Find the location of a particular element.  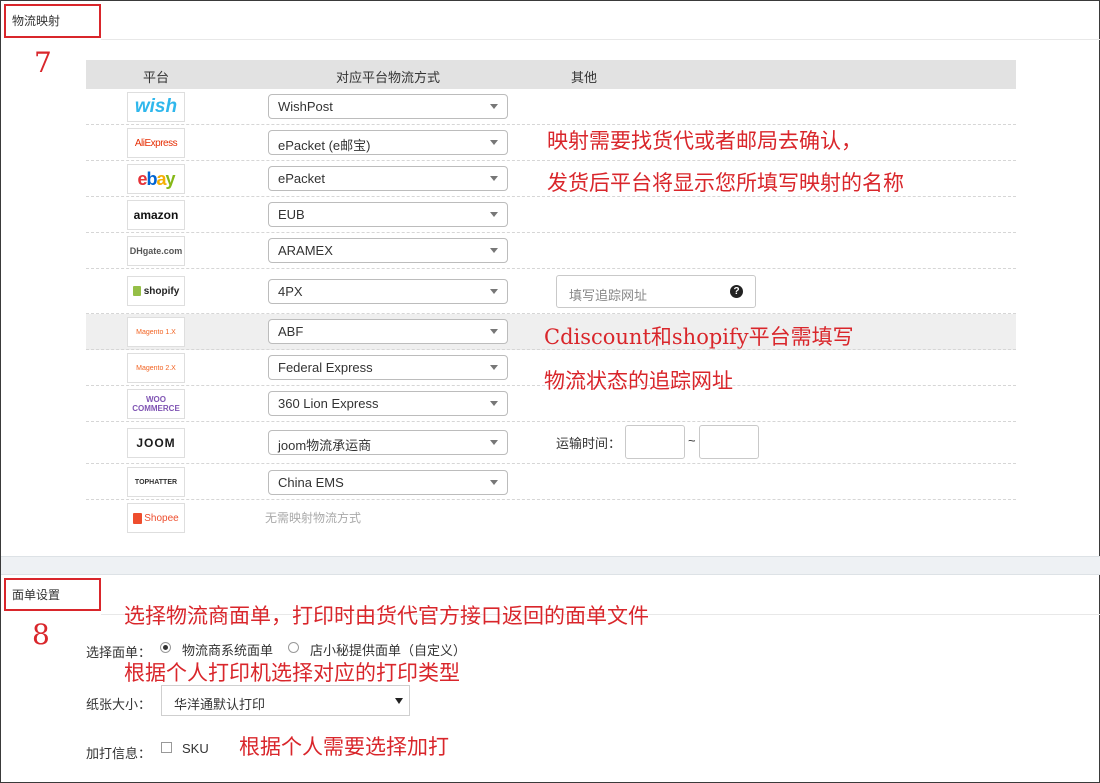

ebay-logo: ebay is located at coordinates (156, 179).